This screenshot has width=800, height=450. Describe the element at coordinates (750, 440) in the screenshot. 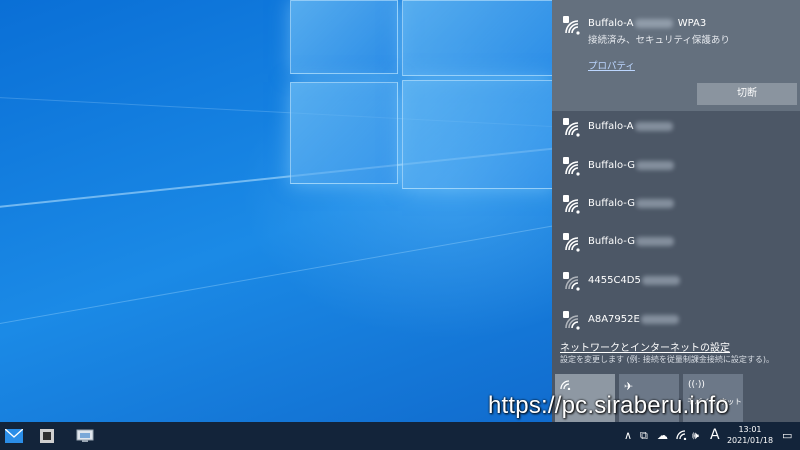

I see `clock-date: 2021/01/18` at that location.